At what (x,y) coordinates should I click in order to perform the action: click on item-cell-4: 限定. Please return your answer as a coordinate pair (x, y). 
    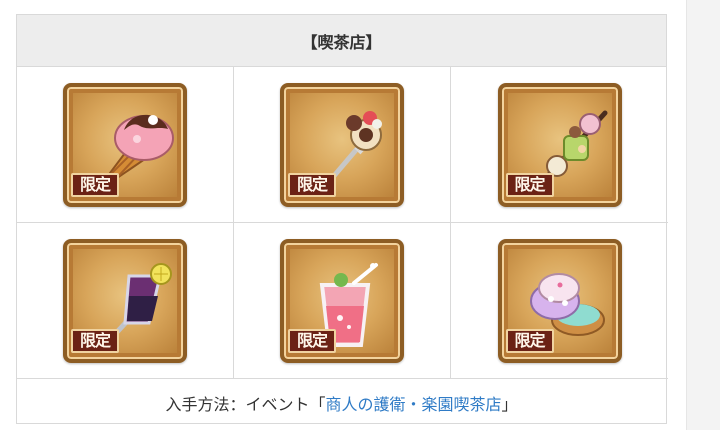
    Looking at the image, I should click on (125, 301).